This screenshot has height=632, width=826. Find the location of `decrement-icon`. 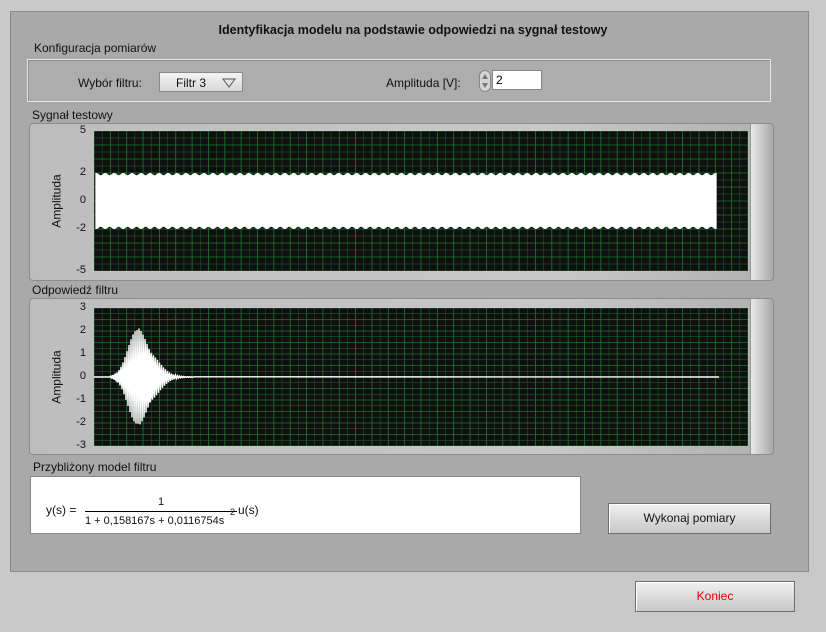

decrement-icon is located at coordinates (485, 85).